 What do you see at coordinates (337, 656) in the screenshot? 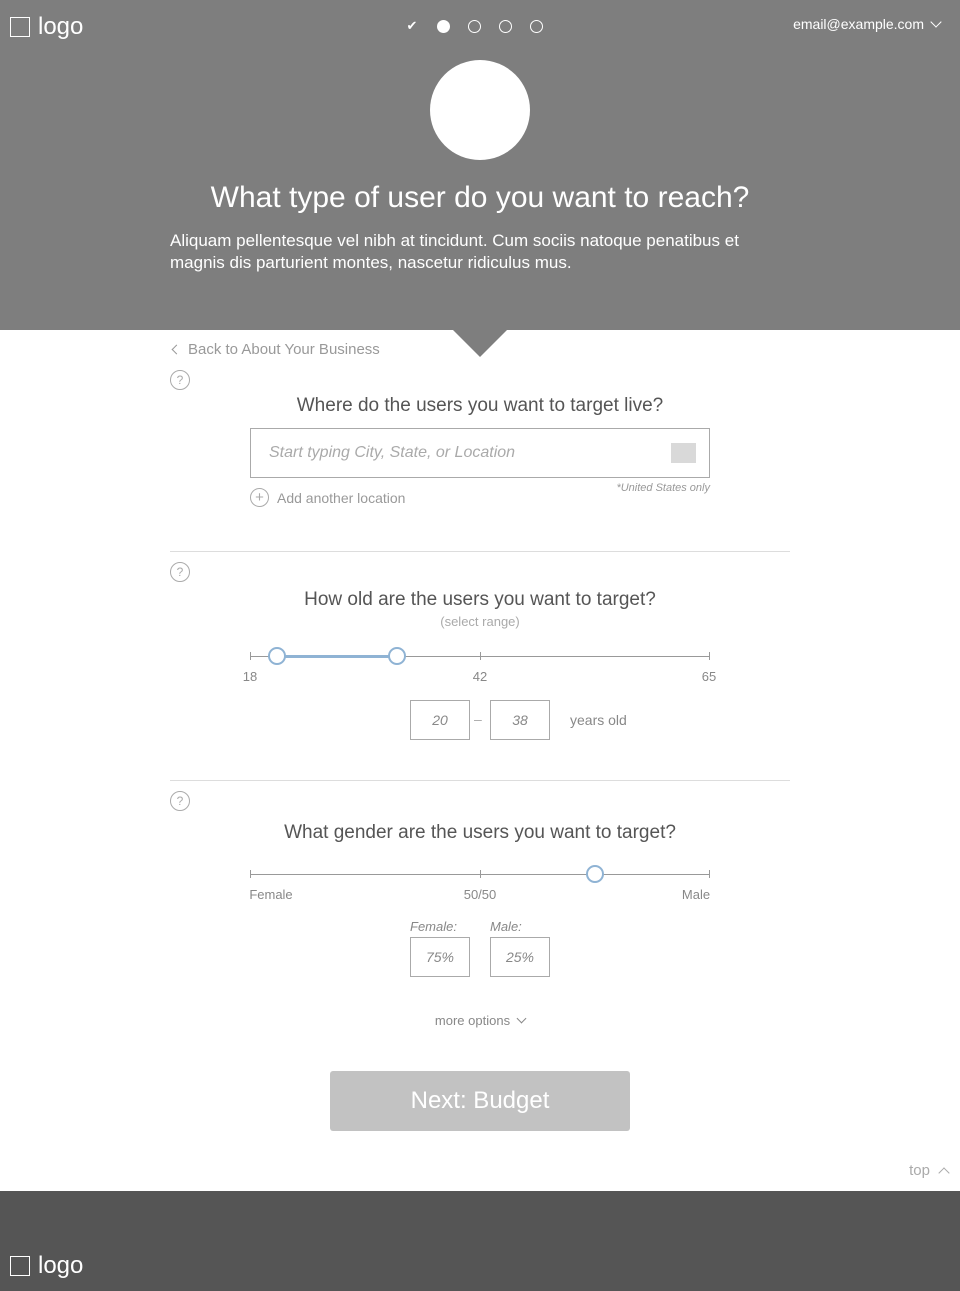
I see `age-slider-range` at bounding box center [337, 656].